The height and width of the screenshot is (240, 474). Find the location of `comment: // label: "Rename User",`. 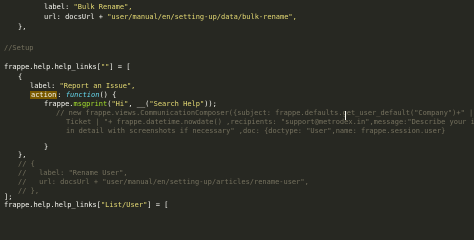

comment: // label: "Rename User", is located at coordinates (73, 173).